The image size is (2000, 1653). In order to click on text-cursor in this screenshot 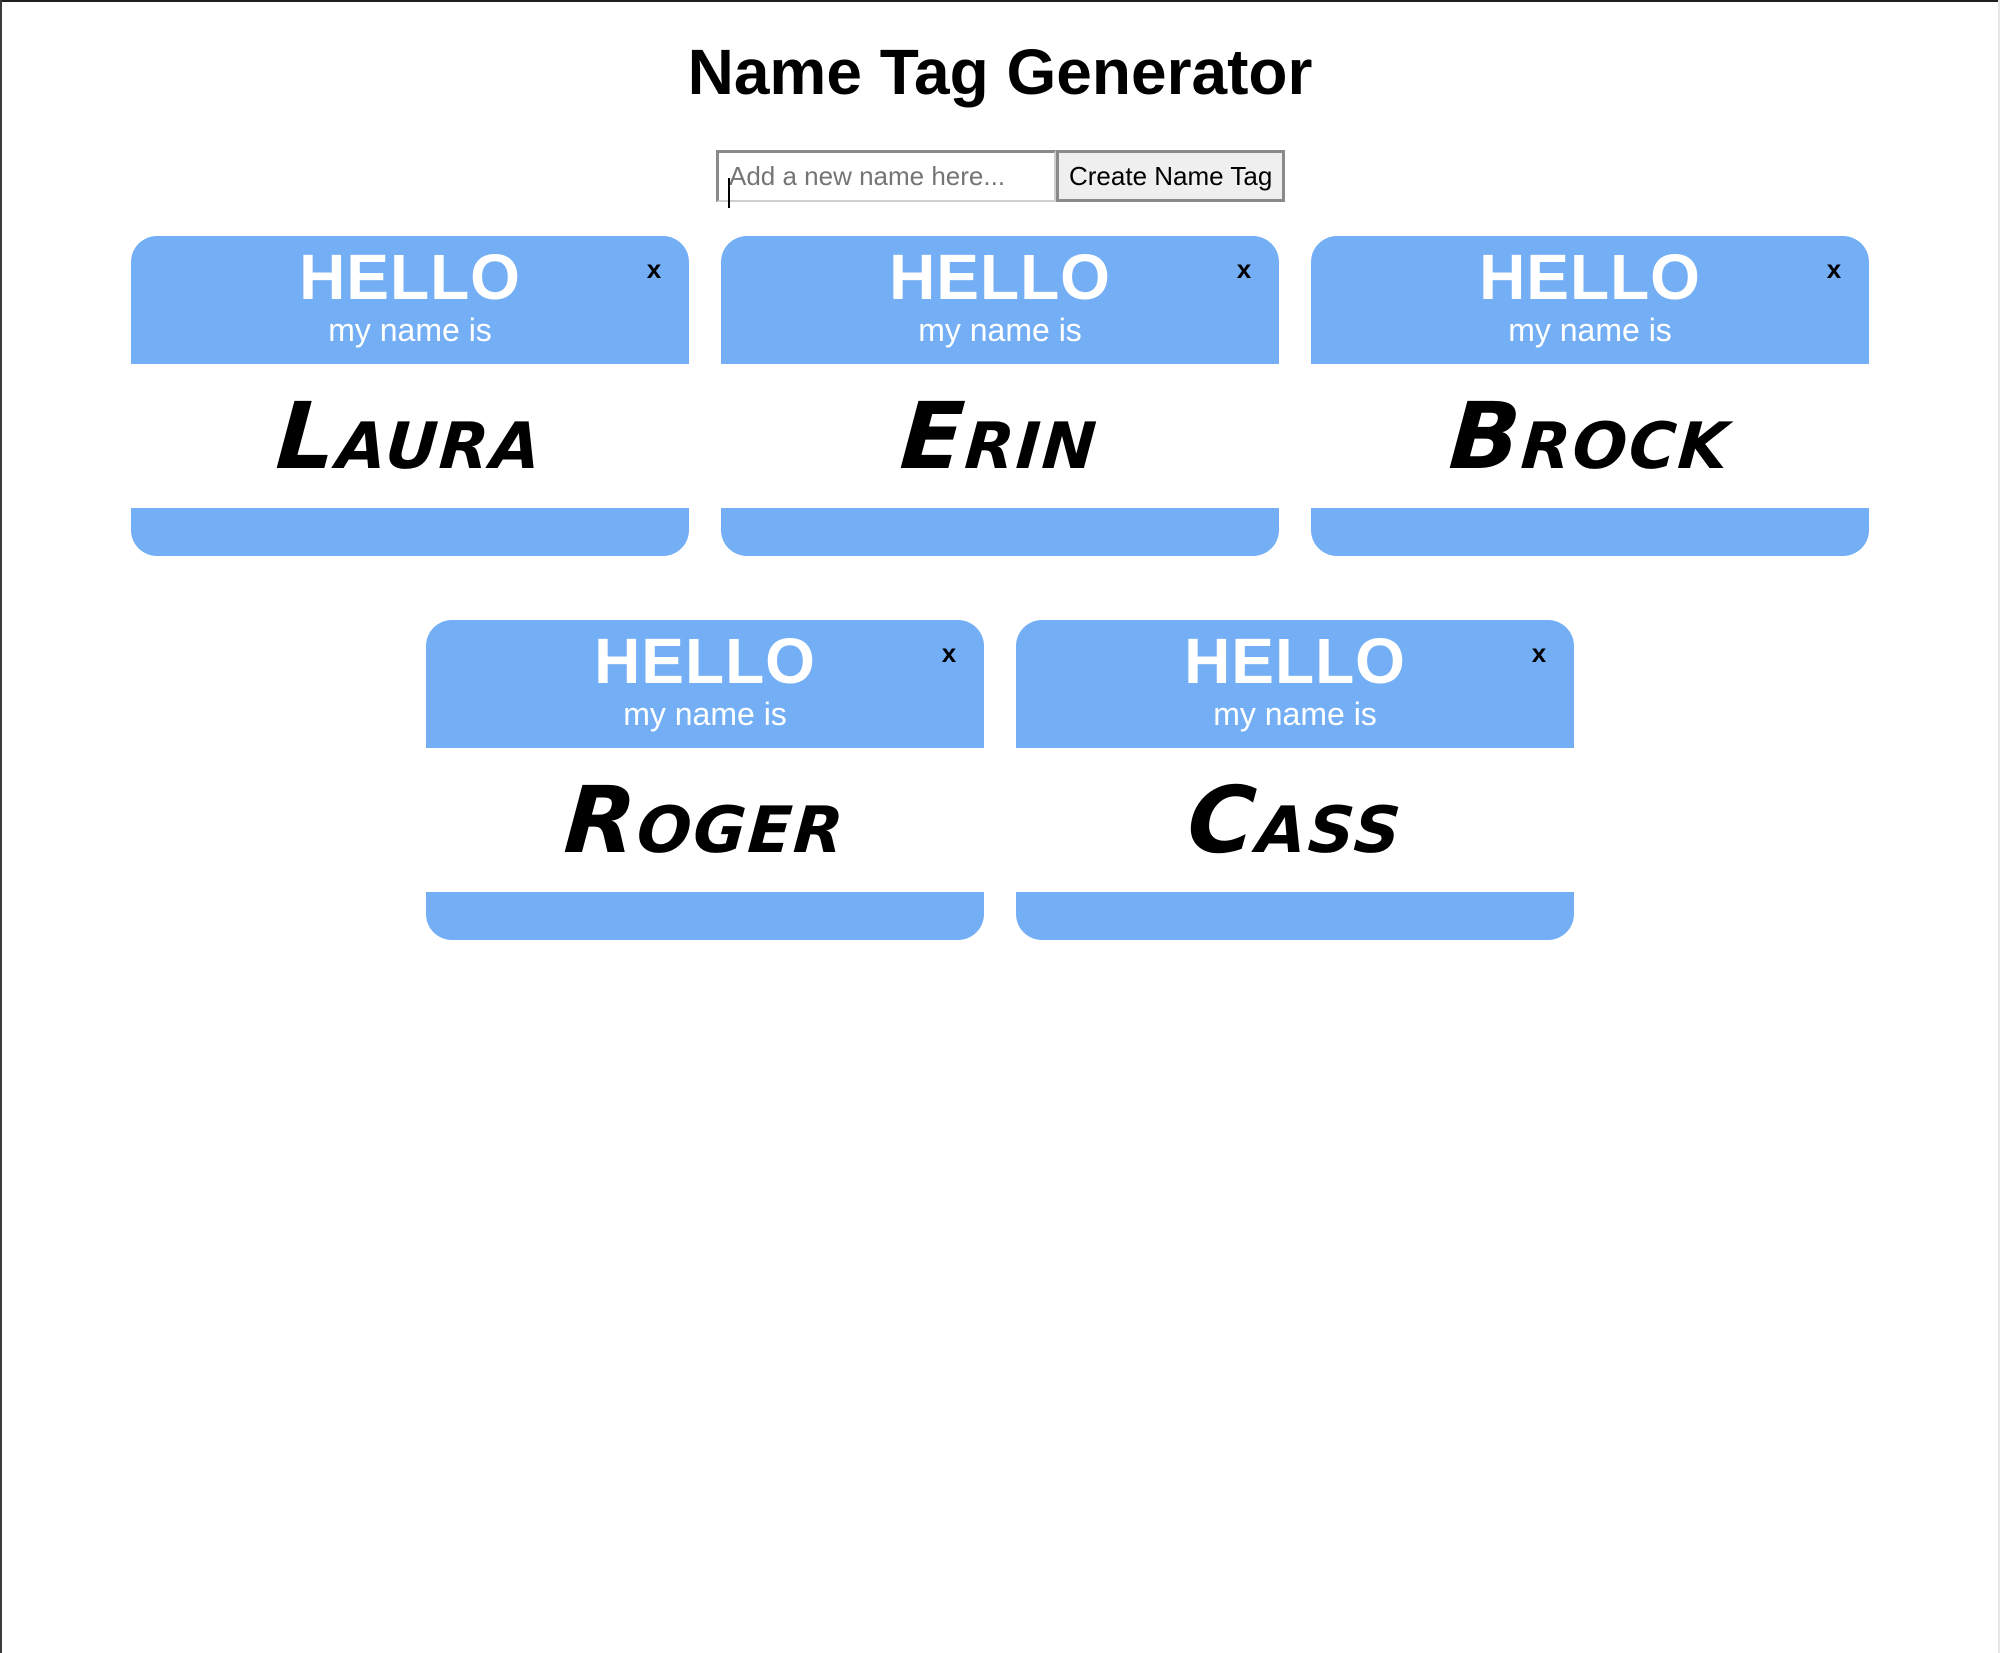, I will do `click(729, 193)`.